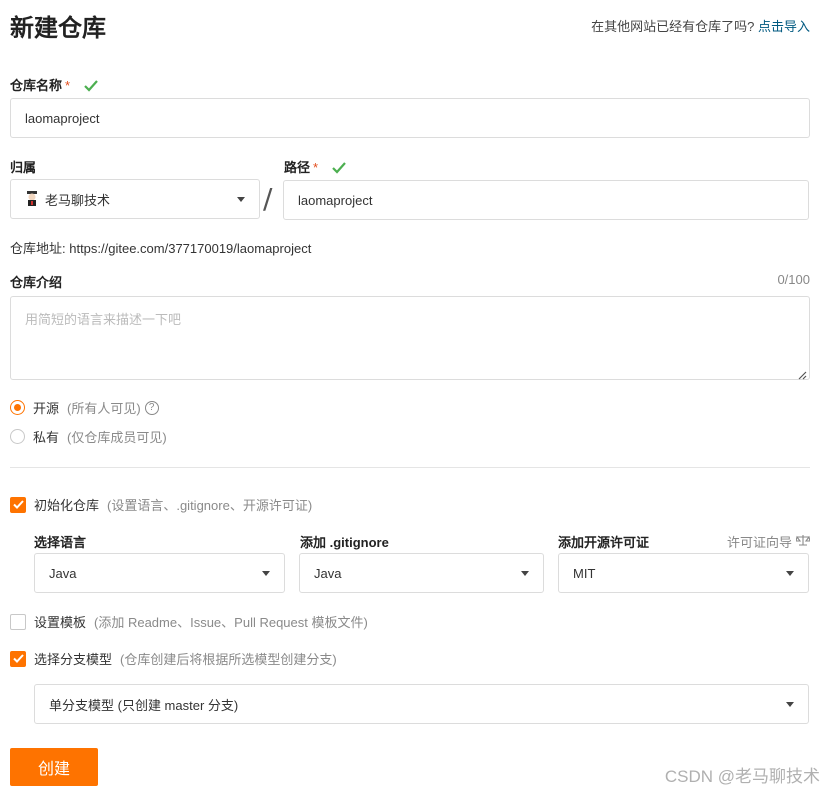  What do you see at coordinates (742, 776) in the screenshot?
I see `watermark: CSDN @老马聊技术` at bounding box center [742, 776].